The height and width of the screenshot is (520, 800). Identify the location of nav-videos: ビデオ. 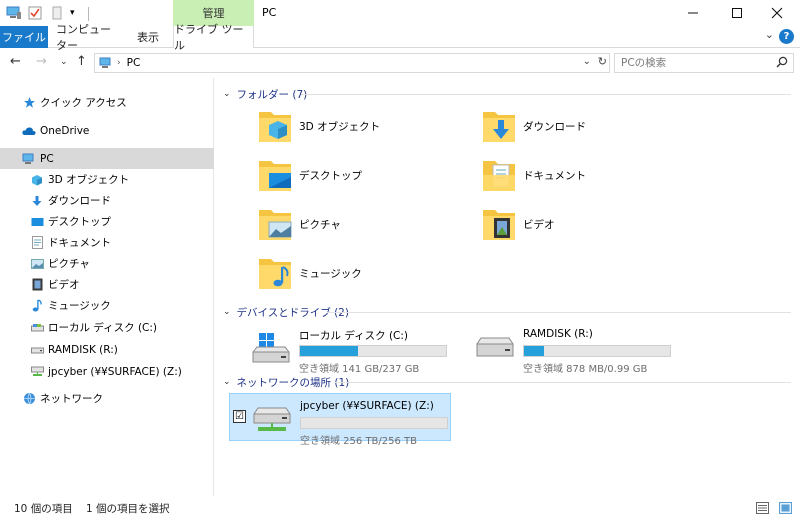
(107, 284).